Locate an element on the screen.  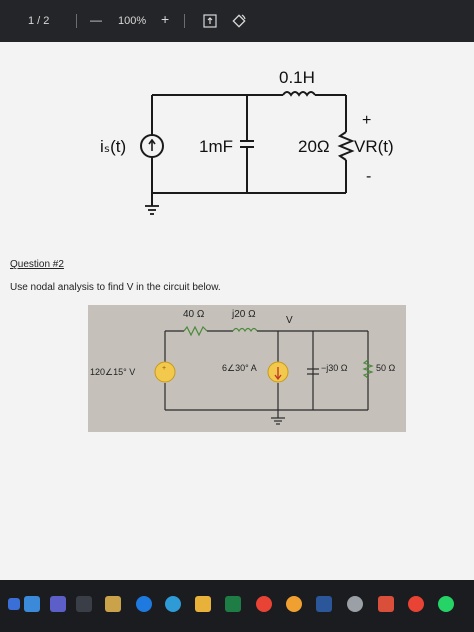
circuit-2-diagram: + is located at coordinates (264, 375).